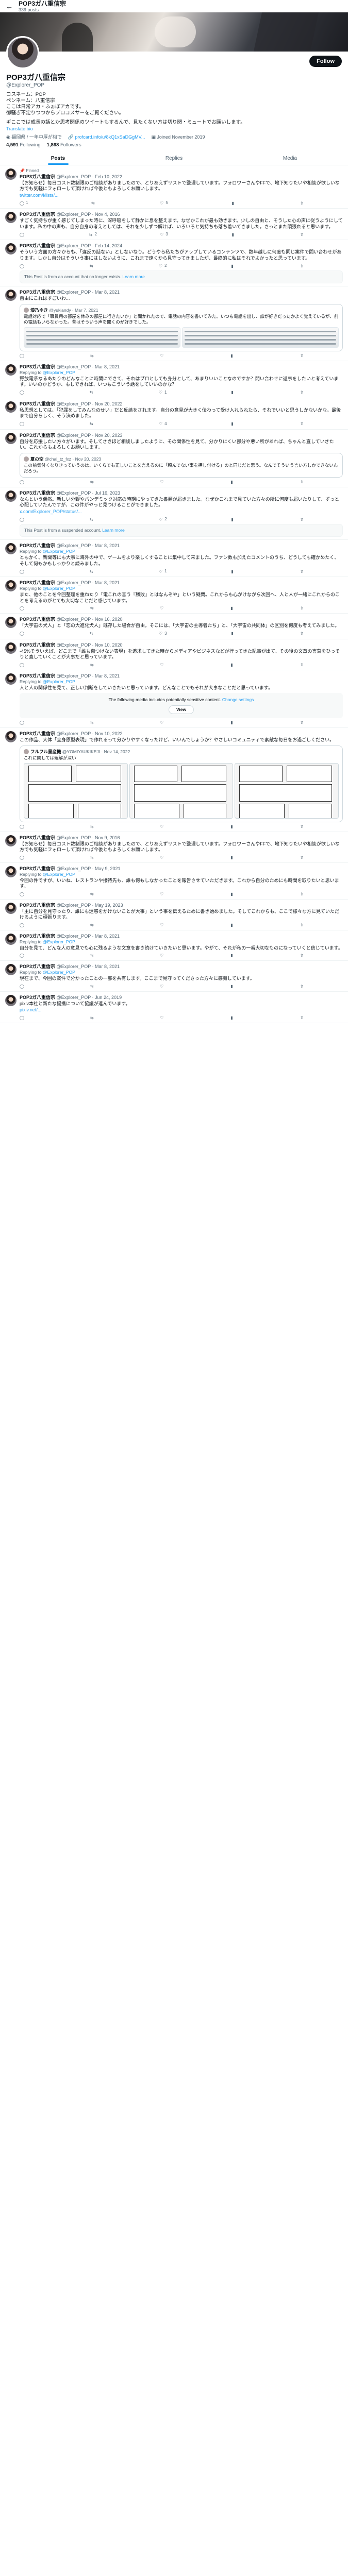 The width and height of the screenshot is (348, 2576). Describe the element at coordinates (88, 214) in the screenshot. I see `author-handle-date: @Explorer_POP · Nov 4, 2016` at that location.